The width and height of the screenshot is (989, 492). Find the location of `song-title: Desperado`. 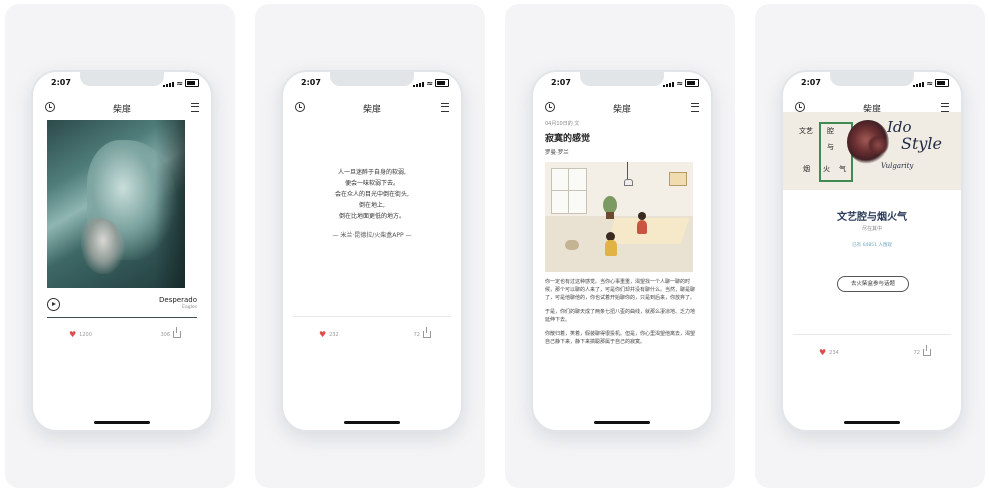

song-title: Desperado is located at coordinates (178, 300).